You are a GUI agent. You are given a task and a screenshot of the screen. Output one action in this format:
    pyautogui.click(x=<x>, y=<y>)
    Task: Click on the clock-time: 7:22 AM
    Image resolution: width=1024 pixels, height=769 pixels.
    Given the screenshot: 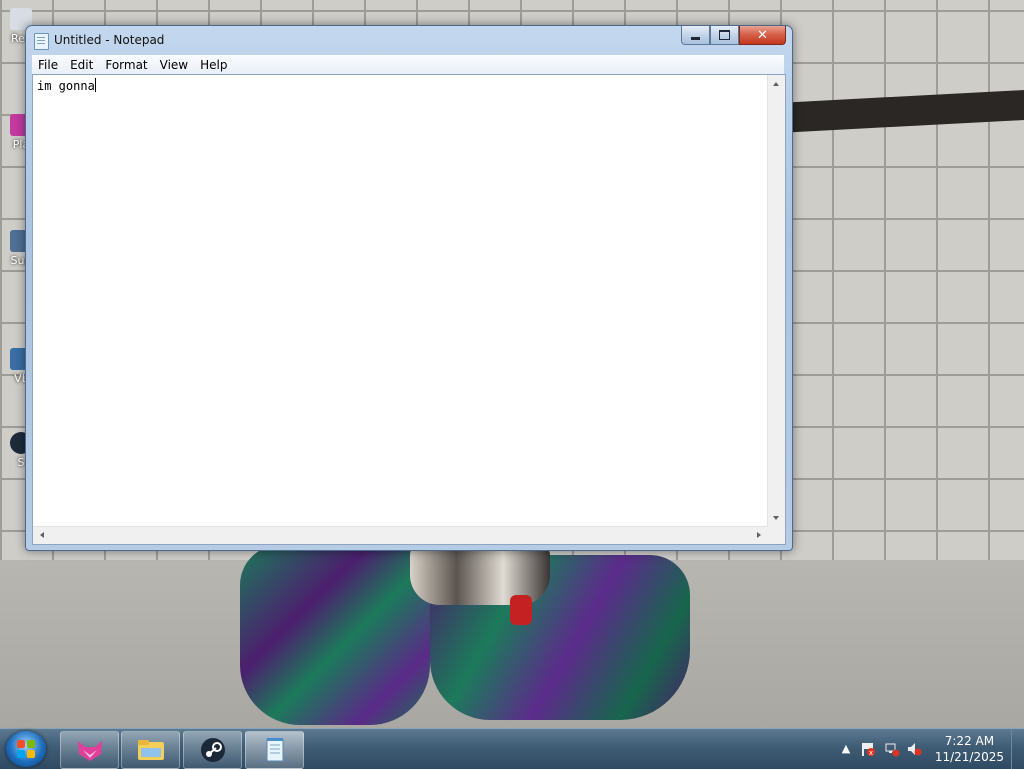 What is the action you would take?
    pyautogui.click(x=969, y=741)
    